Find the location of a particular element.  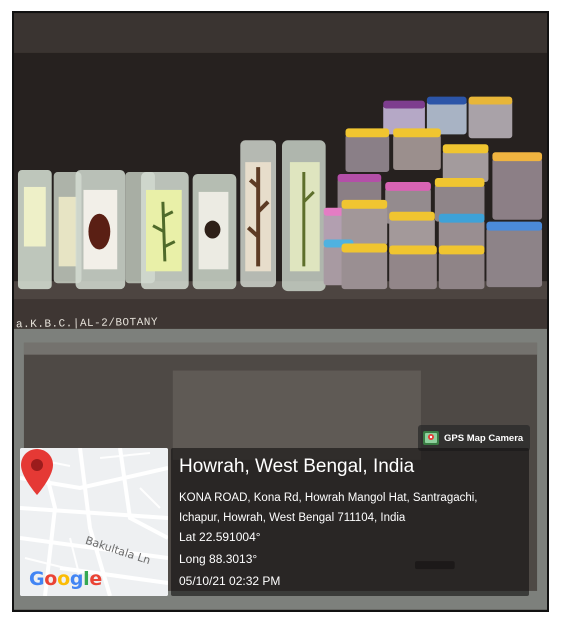

location-title: Howrah, West Bengal, India is located at coordinates (297, 466).